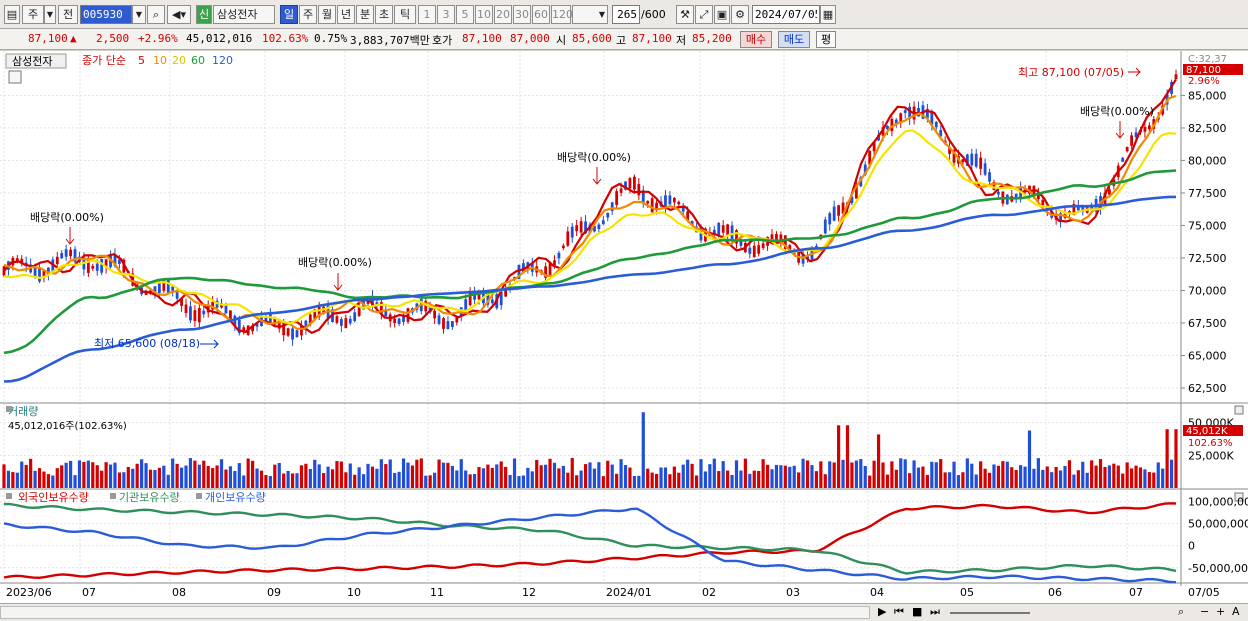  Describe the element at coordinates (15, 77) in the screenshot. I see `grid-toggle-icon` at that location.